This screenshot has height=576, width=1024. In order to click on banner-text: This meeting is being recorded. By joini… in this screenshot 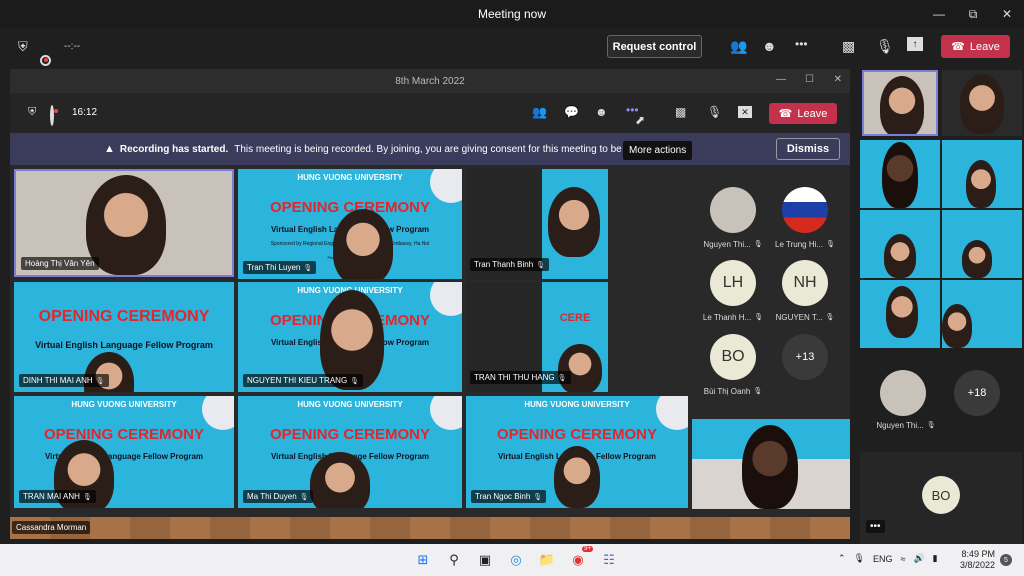, I will do `click(449, 149)`.